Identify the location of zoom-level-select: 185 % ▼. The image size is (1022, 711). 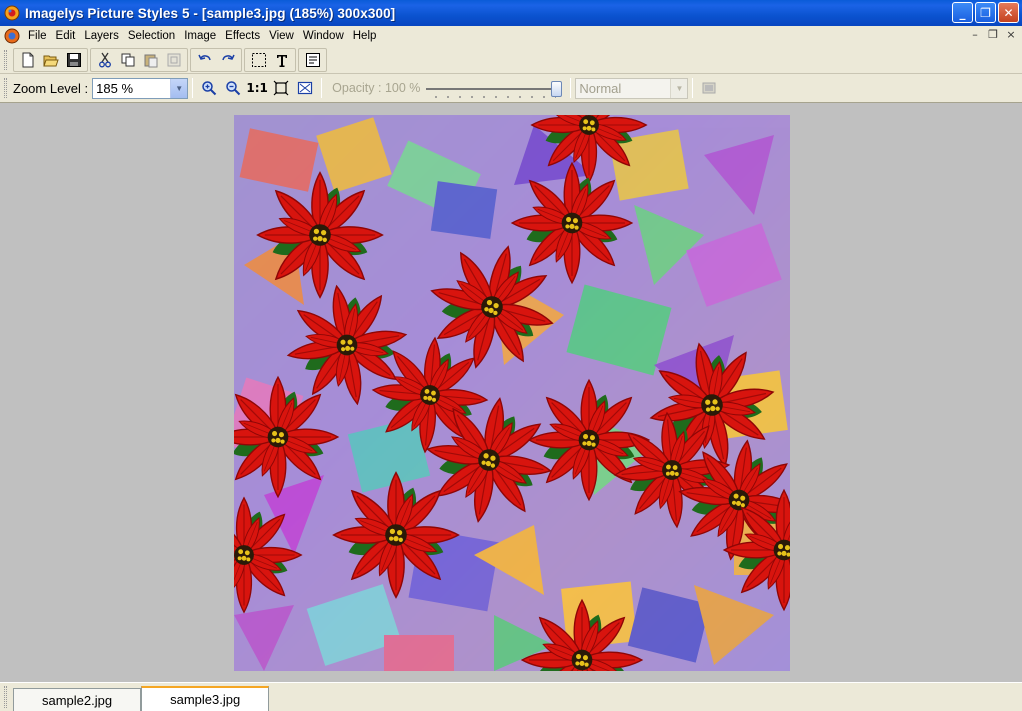
(140, 88).